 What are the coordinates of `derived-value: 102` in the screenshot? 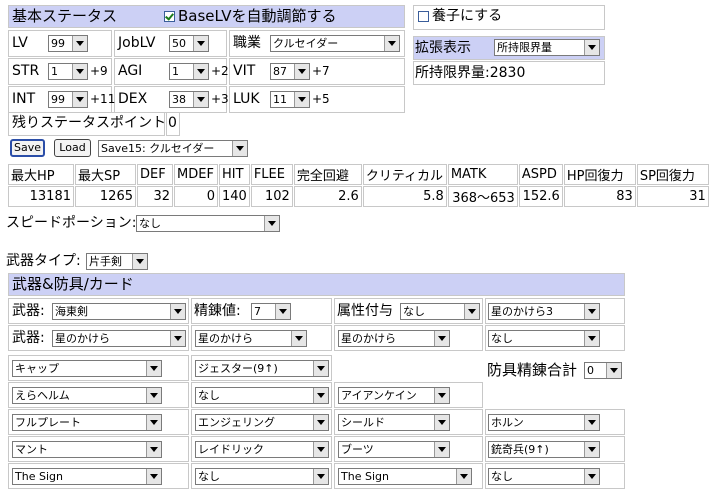 It's located at (271, 196).